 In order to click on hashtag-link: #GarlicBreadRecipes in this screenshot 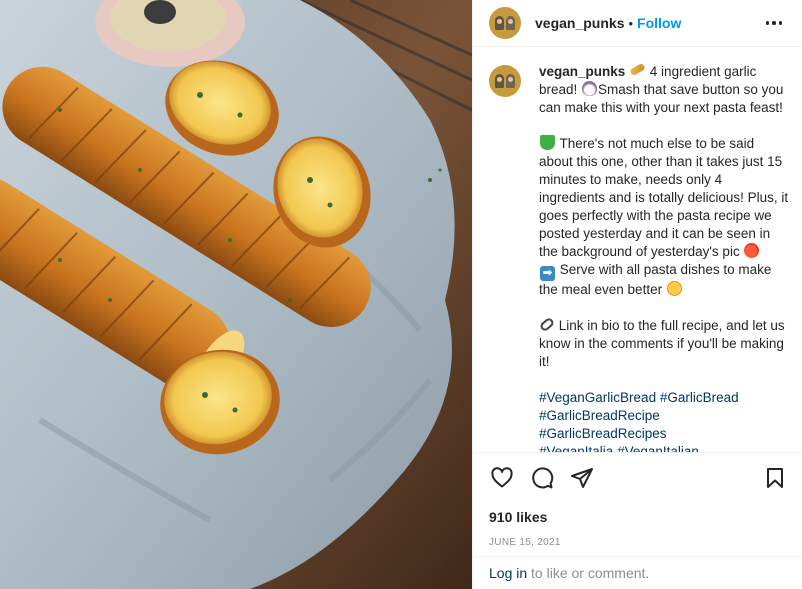, I will do `click(603, 433)`.